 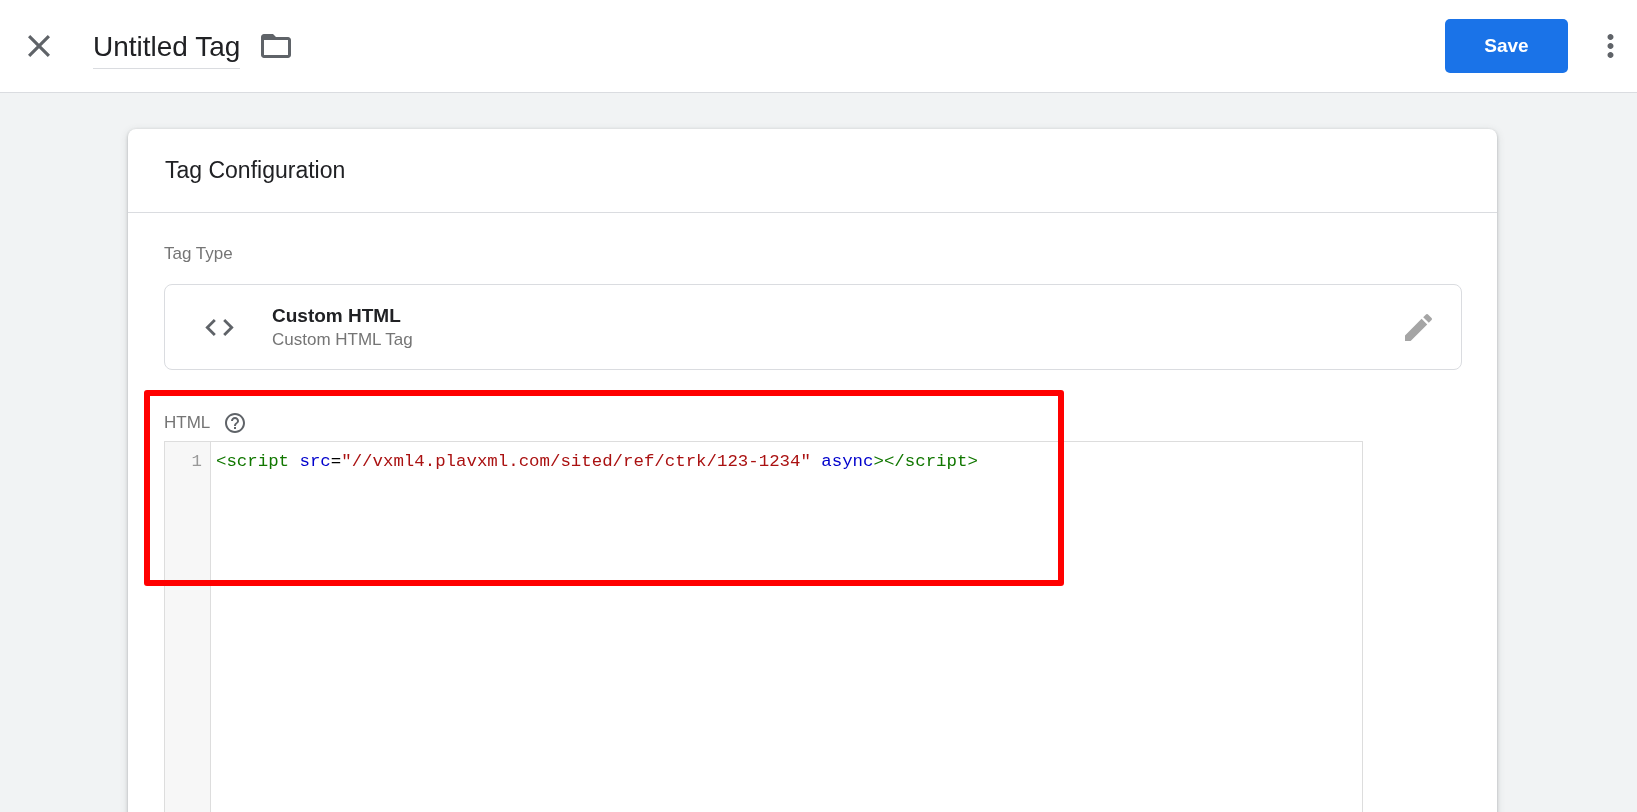 I want to click on code-icon, so click(x=219, y=327).